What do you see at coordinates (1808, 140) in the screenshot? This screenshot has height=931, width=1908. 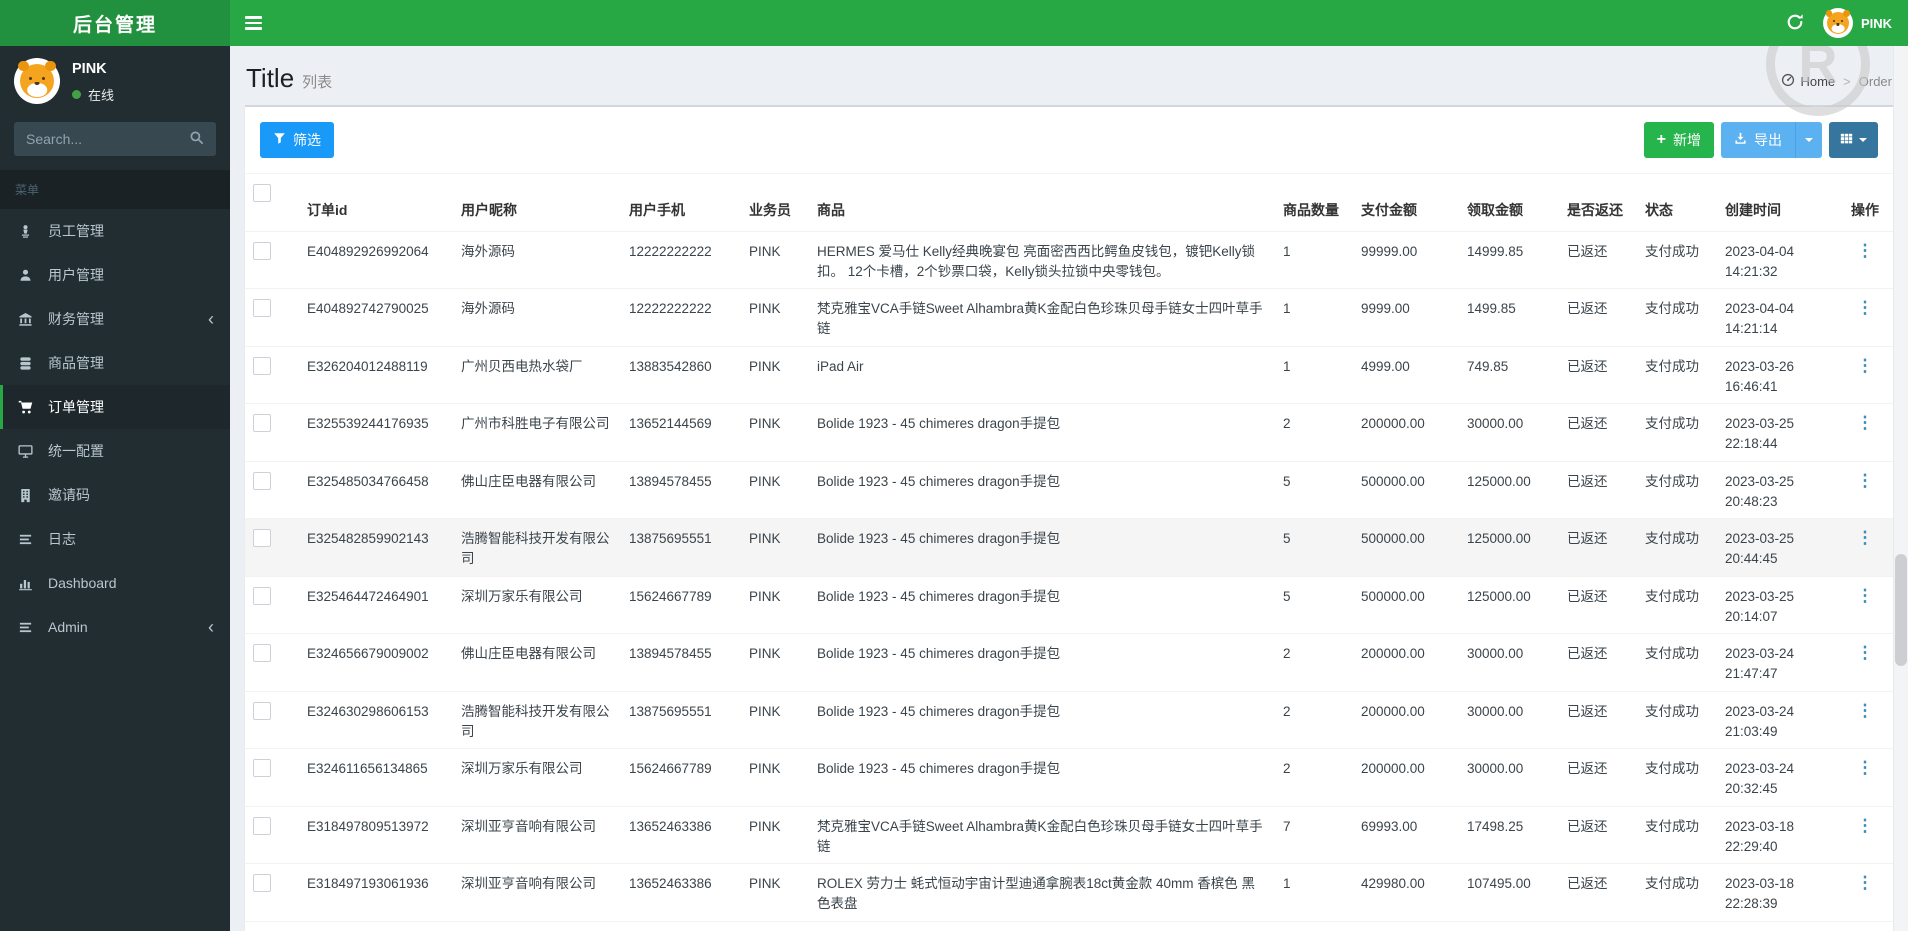 I see `export-dropdown-button` at bounding box center [1808, 140].